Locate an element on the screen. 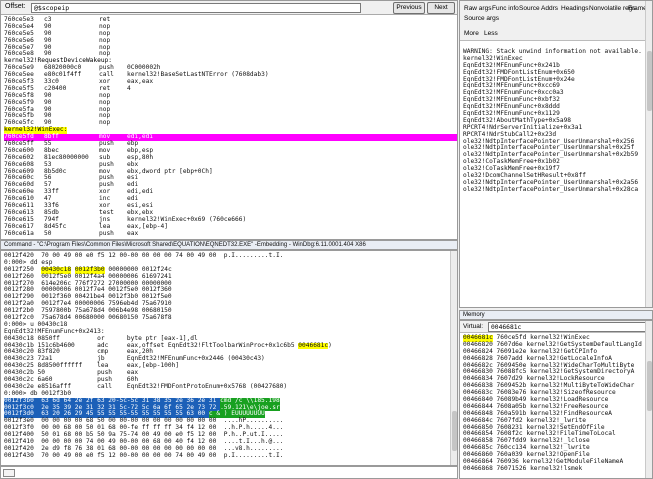  memory-scrollbar is located at coordinates (648, 399).